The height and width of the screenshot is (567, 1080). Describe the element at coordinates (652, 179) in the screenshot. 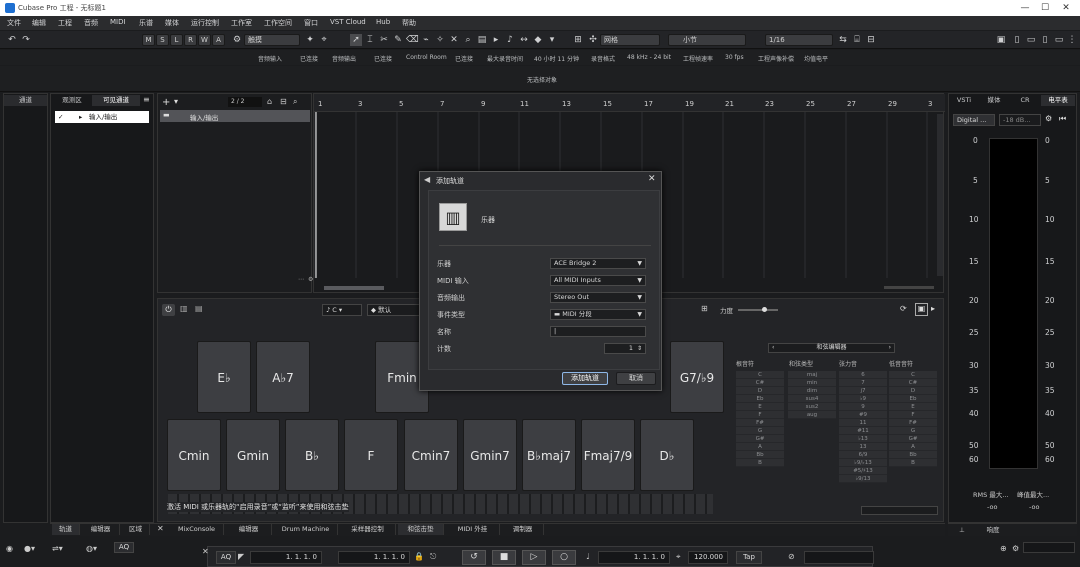

I see `dialog-close-icon: ✕` at that location.